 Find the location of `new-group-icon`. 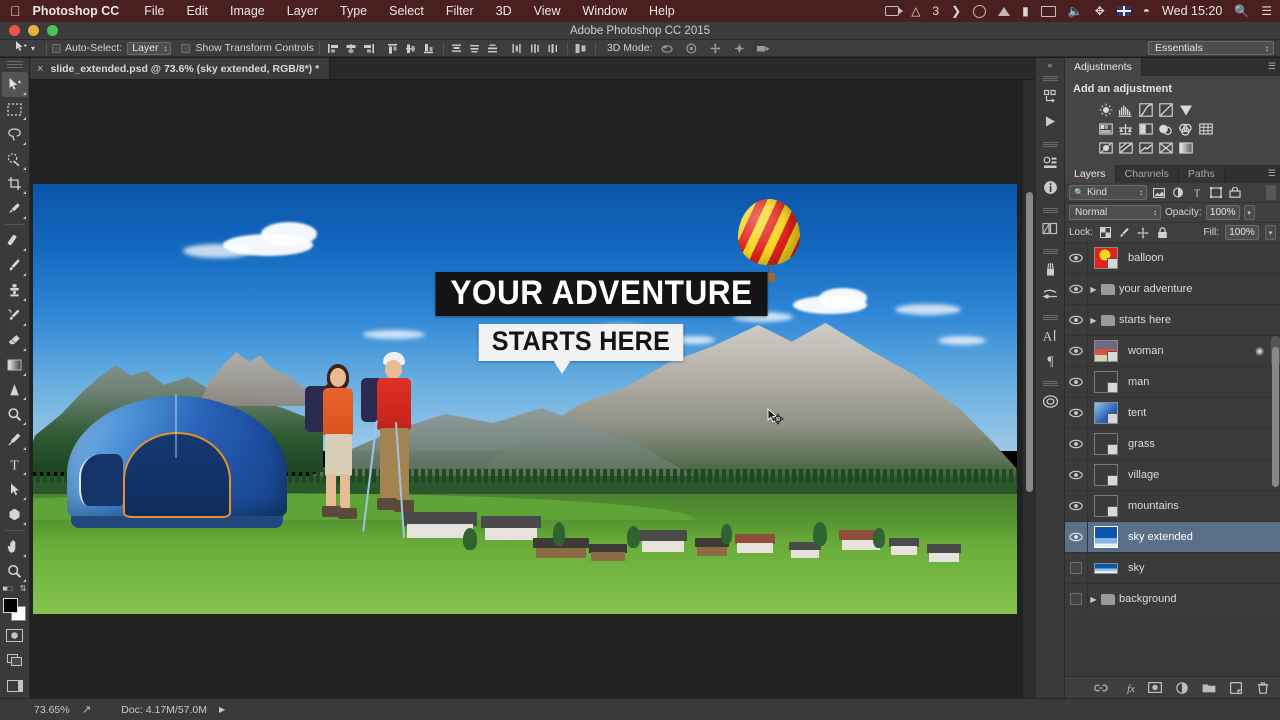

new-group-icon is located at coordinates (1209, 688).